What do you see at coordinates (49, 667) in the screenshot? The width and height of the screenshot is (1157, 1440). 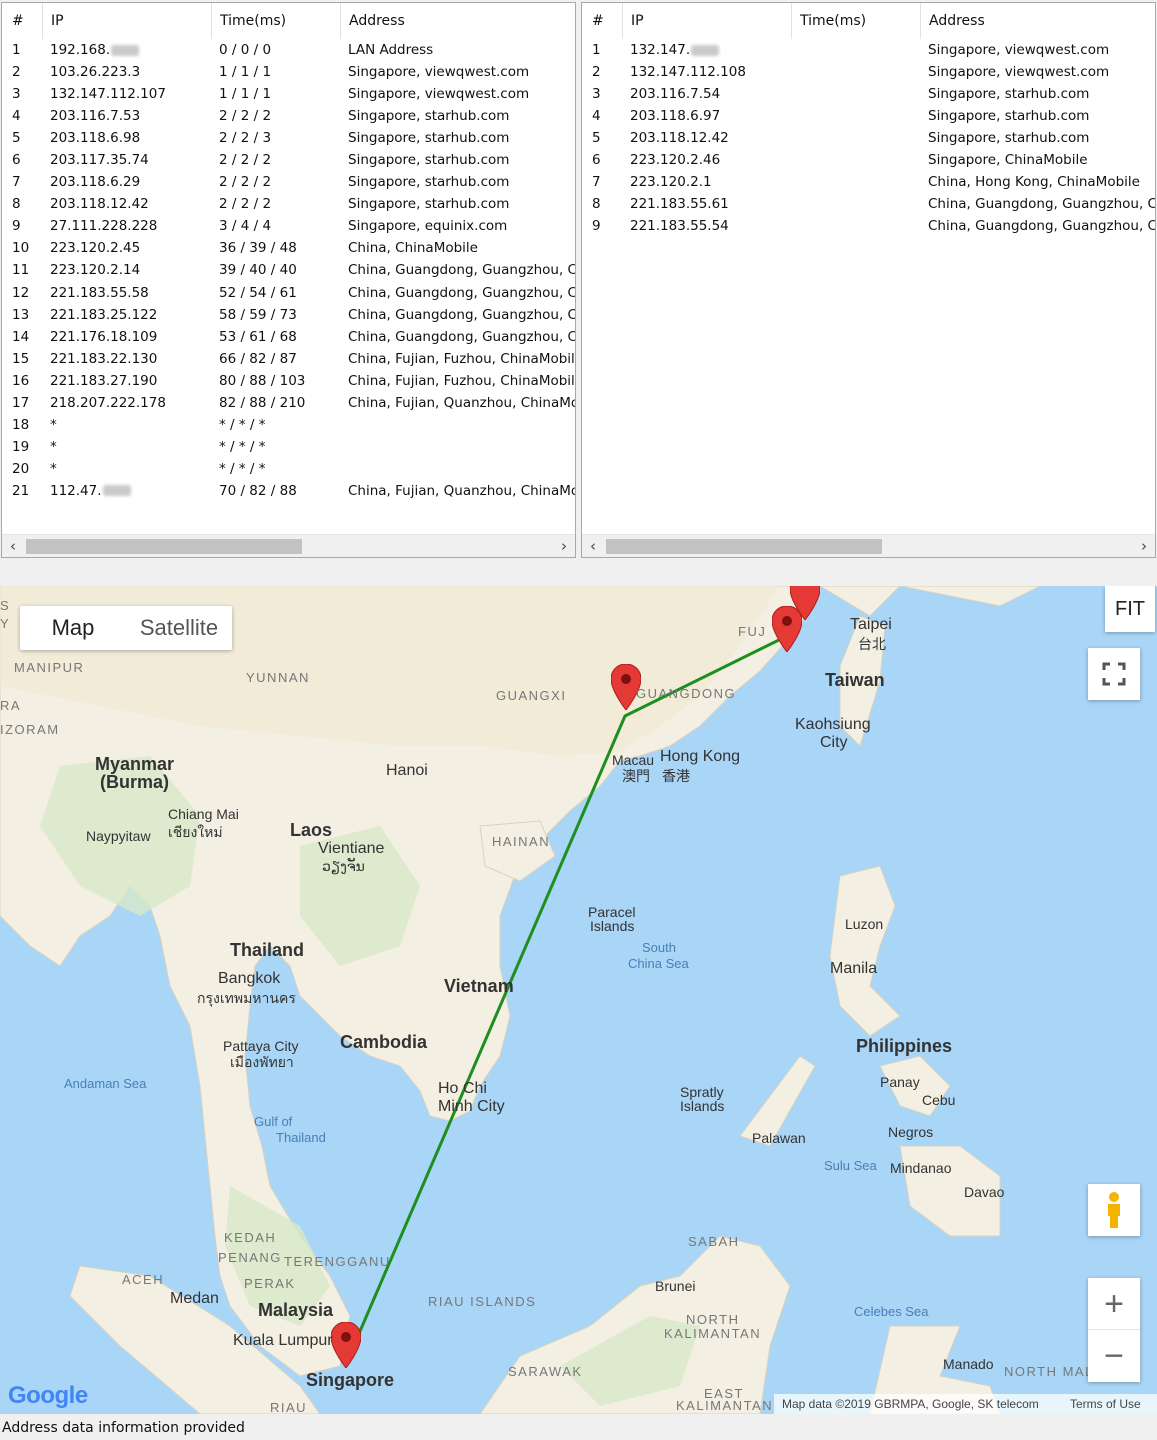 I see `map-label: MANIPUR` at bounding box center [49, 667].